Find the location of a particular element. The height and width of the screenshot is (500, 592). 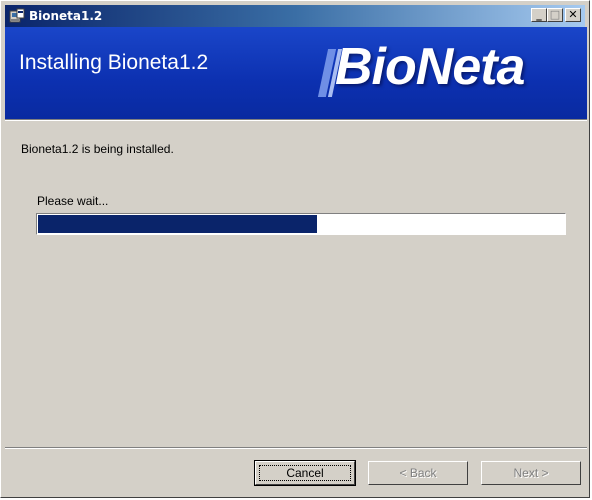

next-button-label: Next > is located at coordinates (531, 473).